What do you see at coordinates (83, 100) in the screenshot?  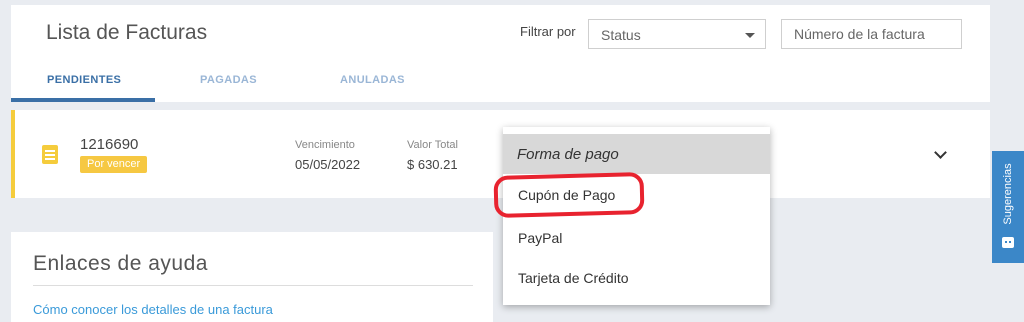 I see `active-tab-indicator` at bounding box center [83, 100].